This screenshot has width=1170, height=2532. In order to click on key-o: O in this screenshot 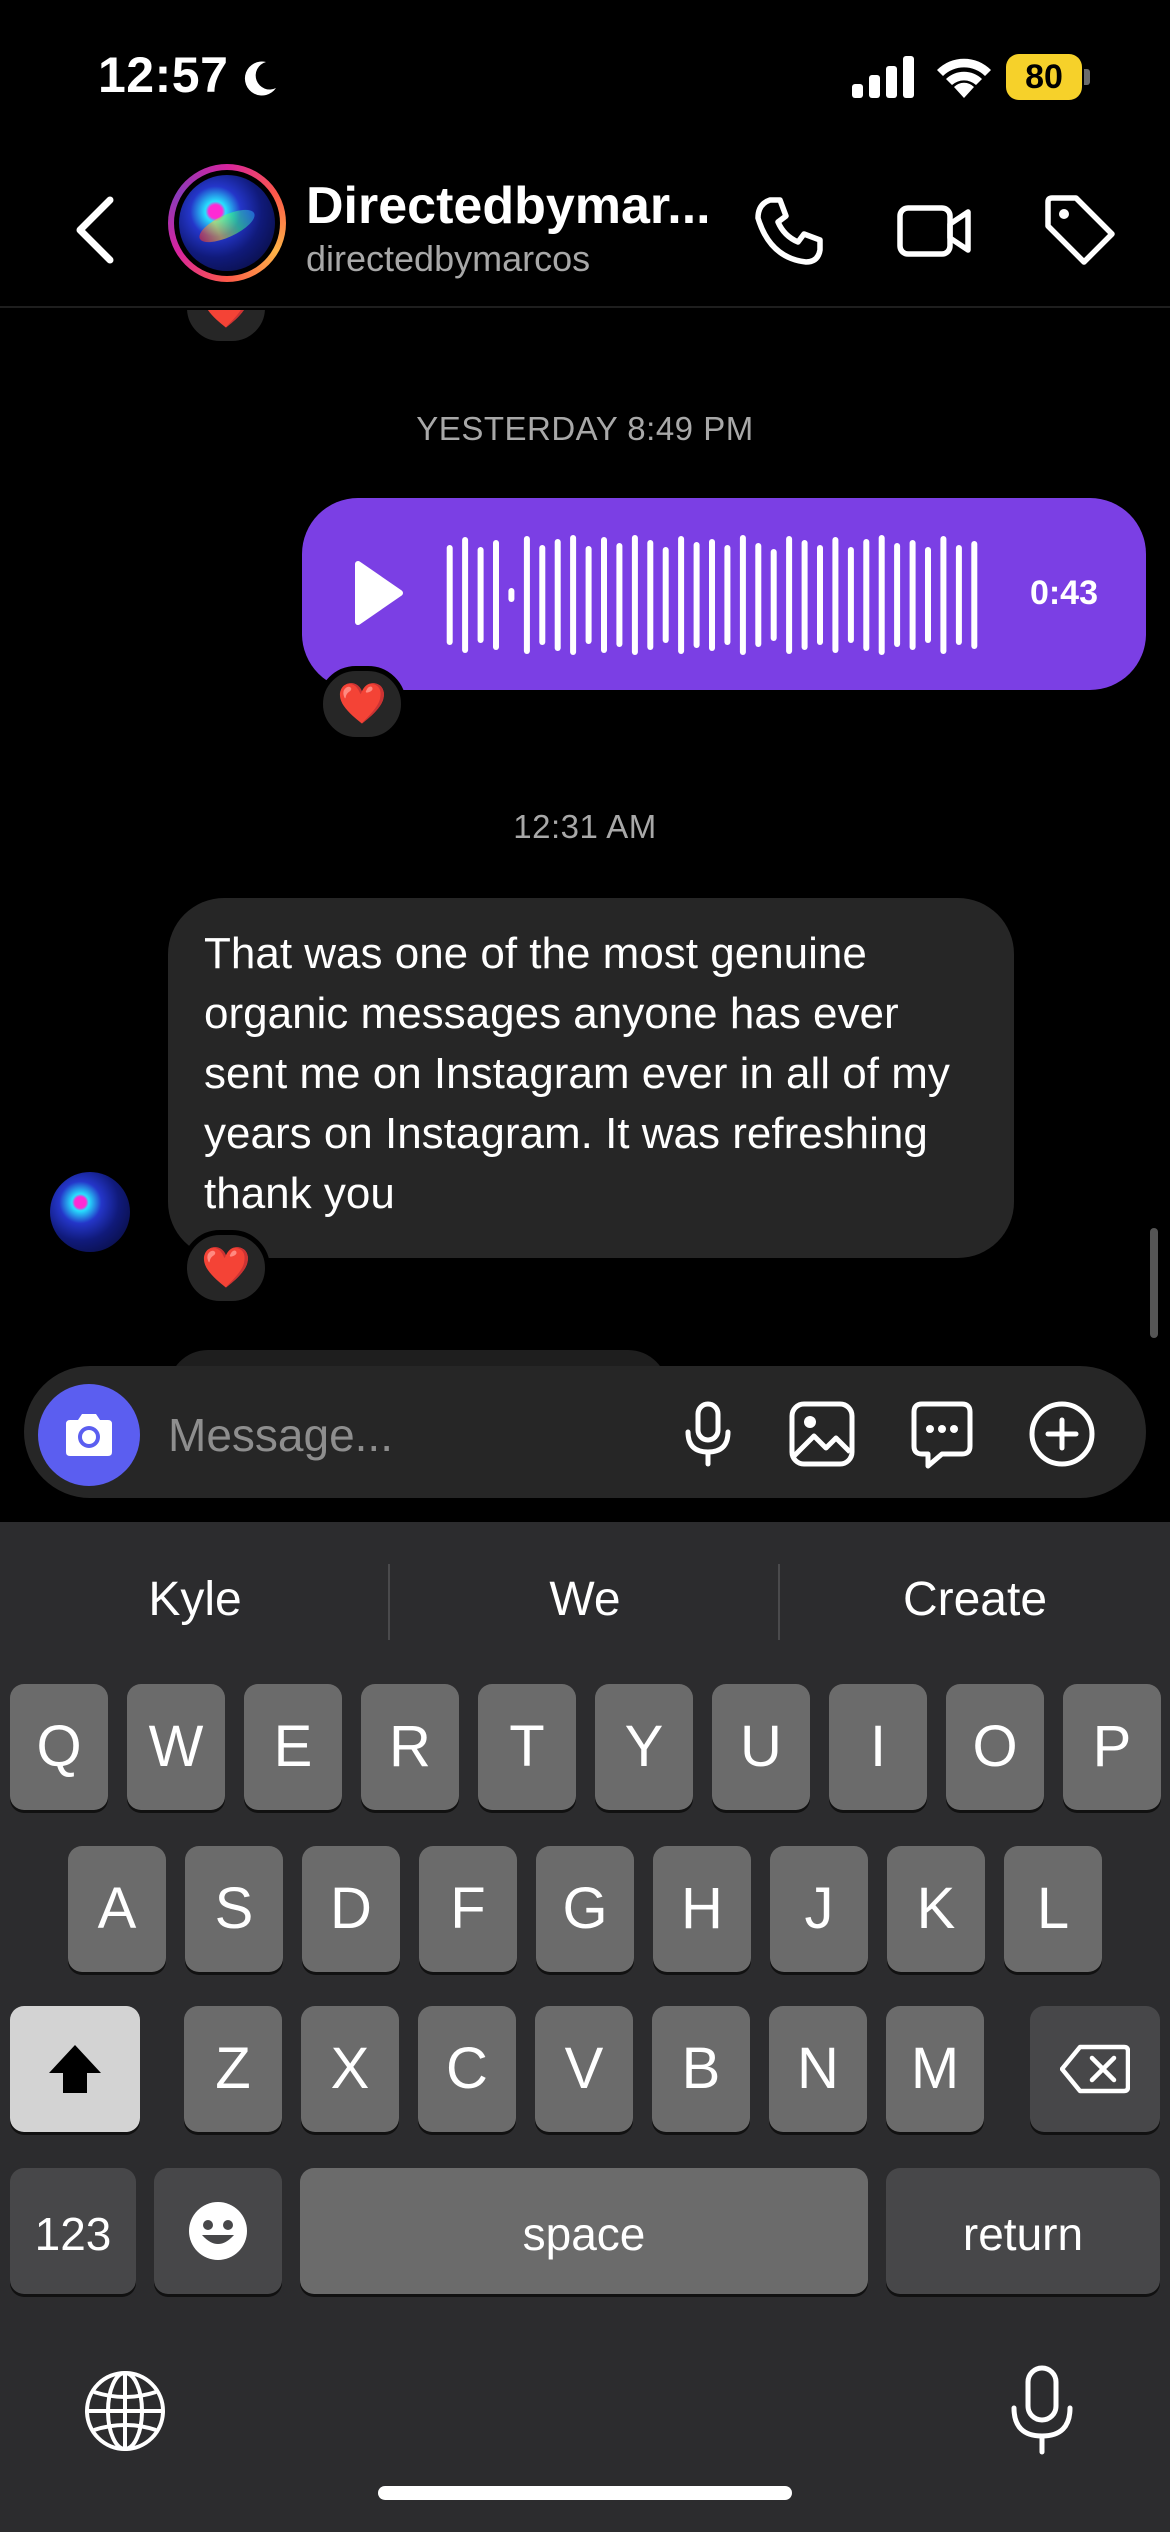, I will do `click(995, 1747)`.